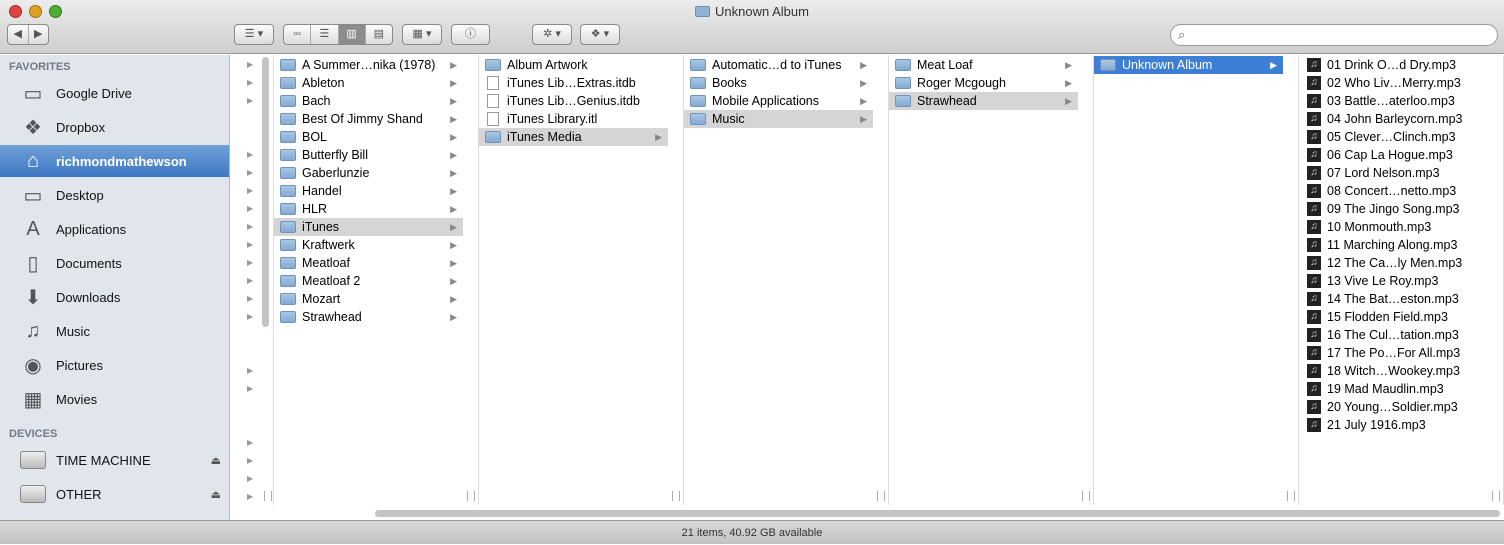 This screenshot has height=545, width=1504. I want to click on folder-item: Meatloaf 2 ▶, so click(368, 281).